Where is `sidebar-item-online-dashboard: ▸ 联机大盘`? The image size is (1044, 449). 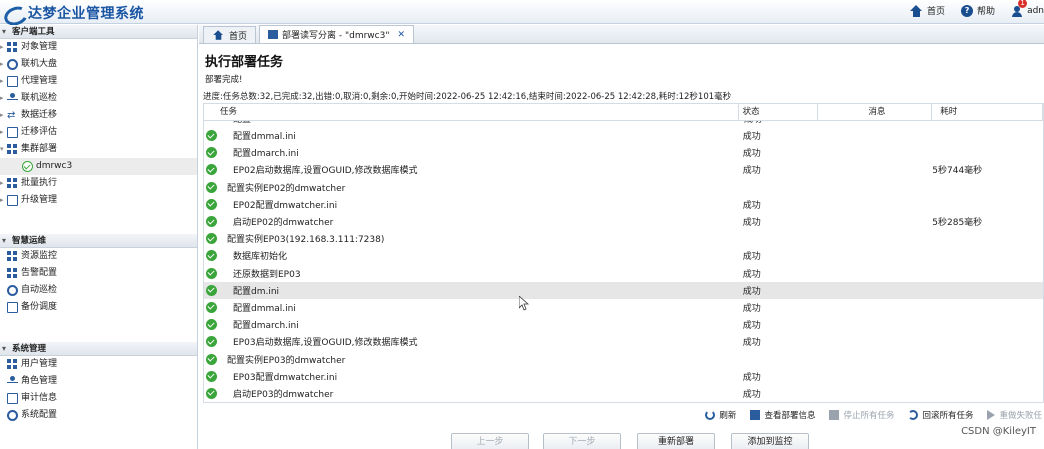 sidebar-item-online-dashboard: ▸ 联机大盘 is located at coordinates (98, 64).